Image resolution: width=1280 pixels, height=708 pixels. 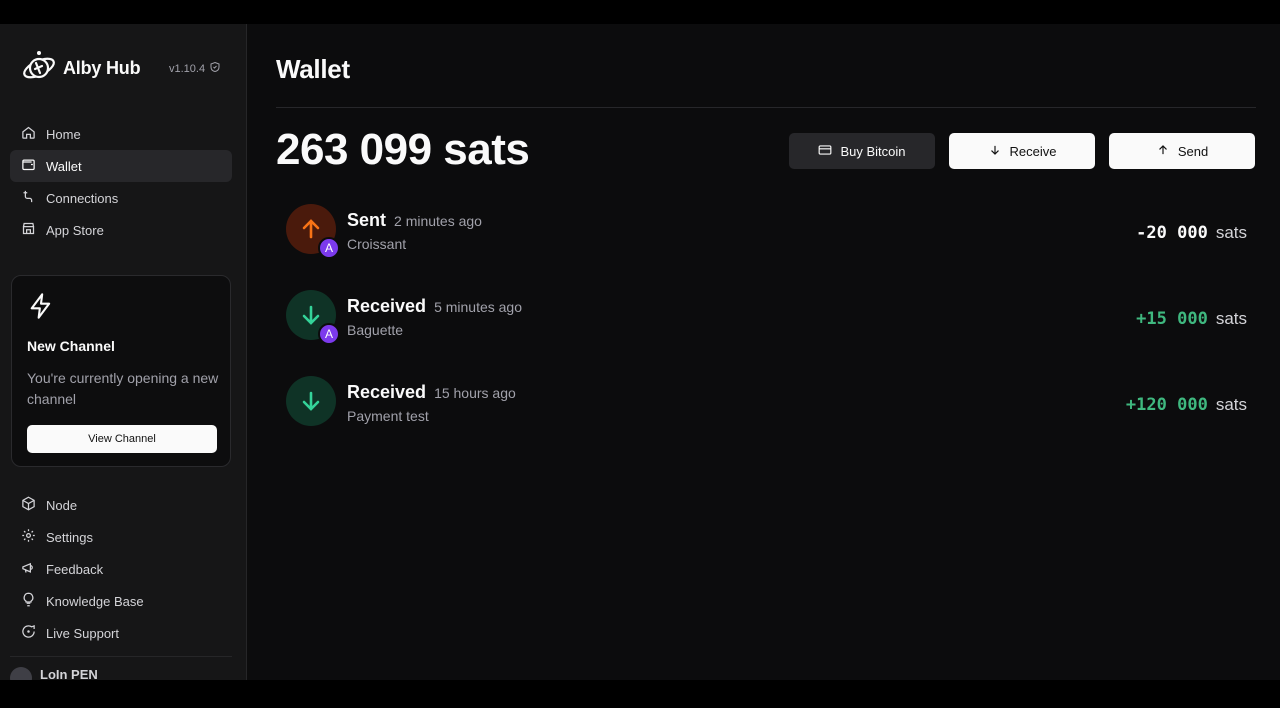 What do you see at coordinates (28, 537) in the screenshot?
I see `gear-icon` at bounding box center [28, 537].